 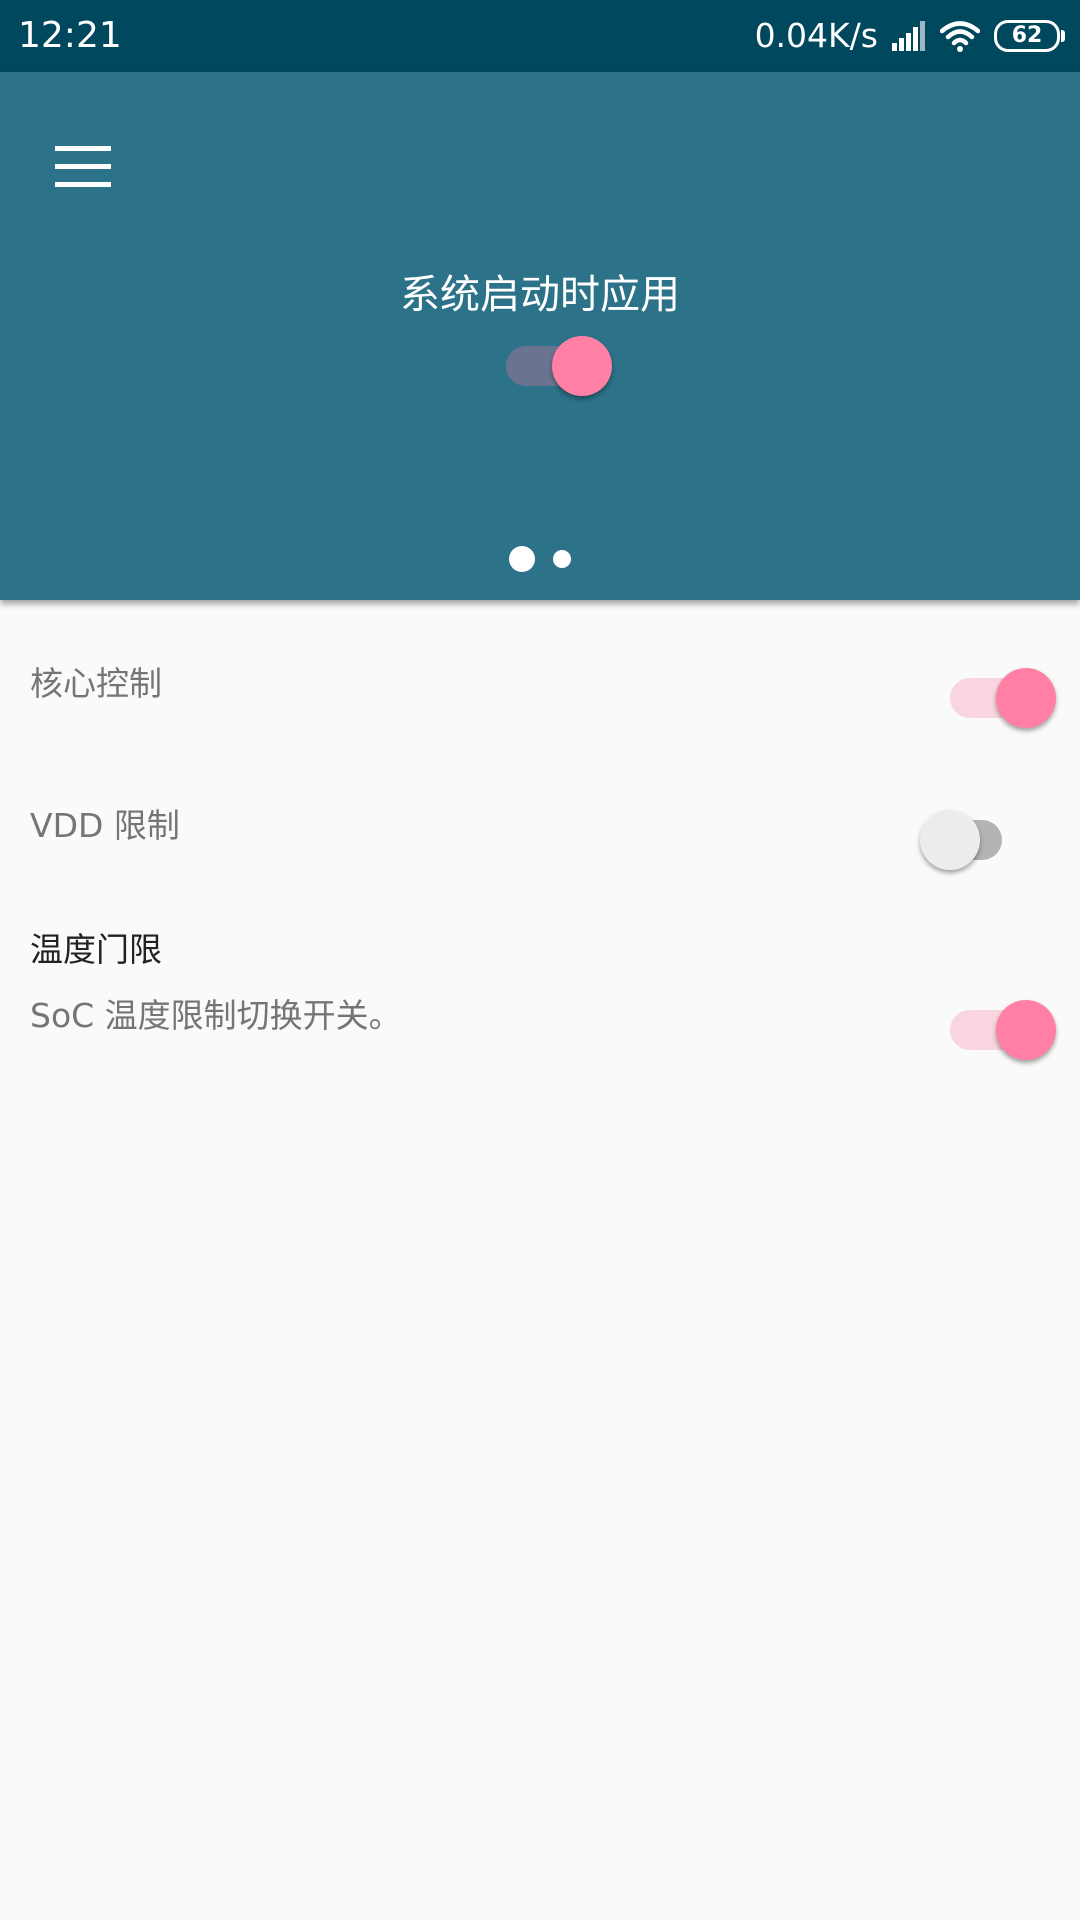 I want to click on battery-level: 62, so click(x=1027, y=35).